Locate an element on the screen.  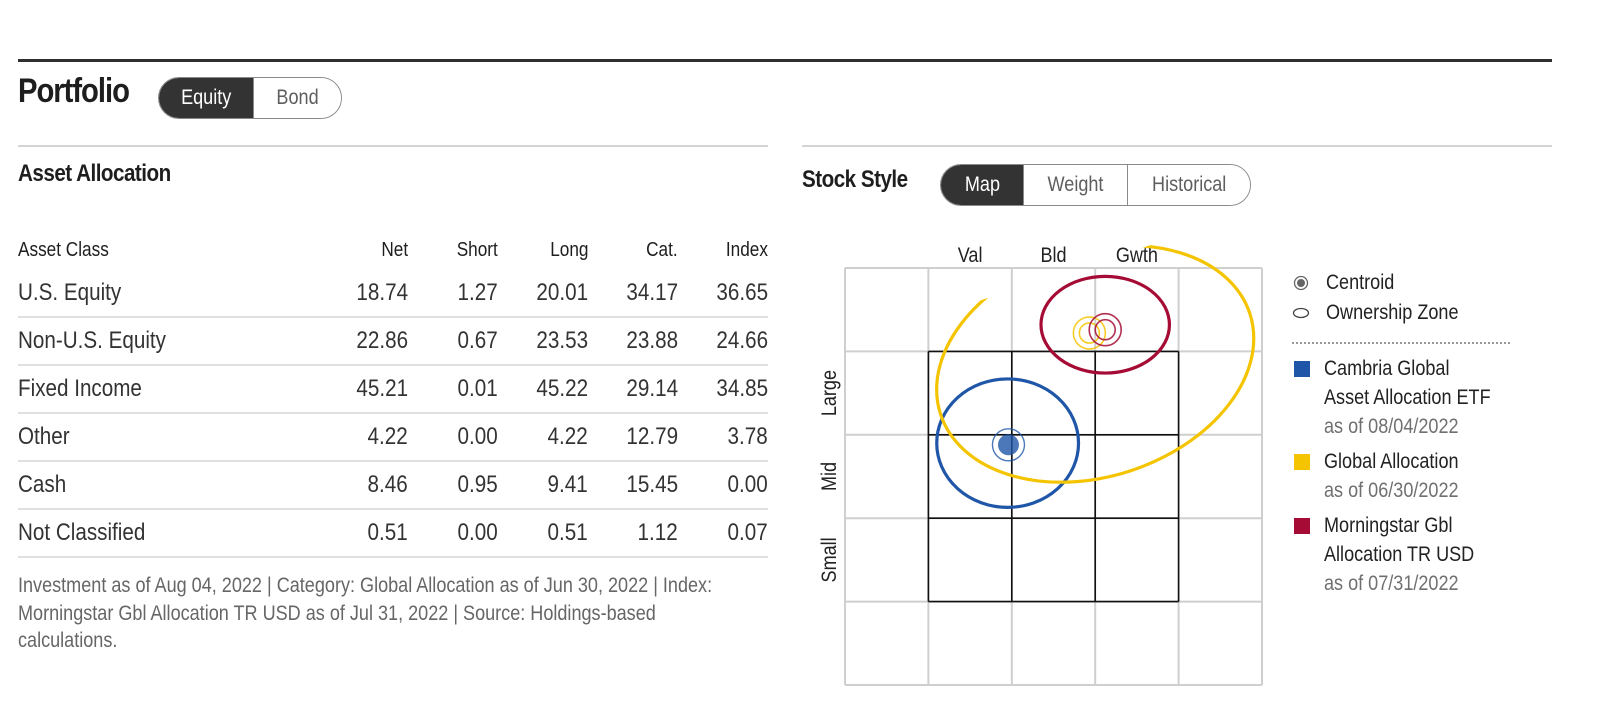
cell-name: Fixed Income is located at coordinates (168, 389).